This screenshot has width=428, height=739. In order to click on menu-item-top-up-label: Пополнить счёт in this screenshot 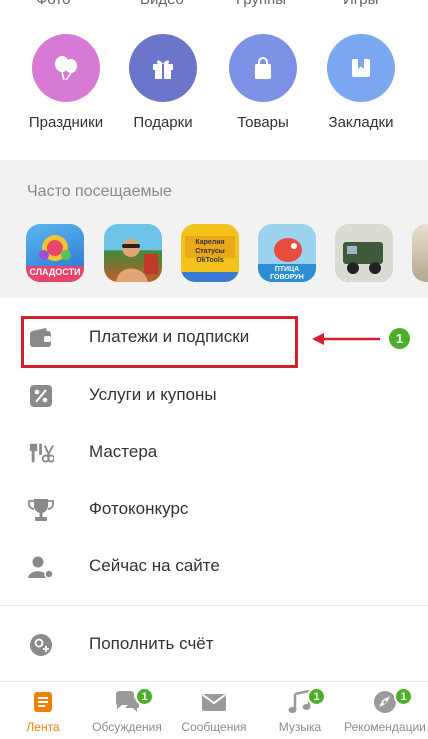, I will do `click(151, 643)`.